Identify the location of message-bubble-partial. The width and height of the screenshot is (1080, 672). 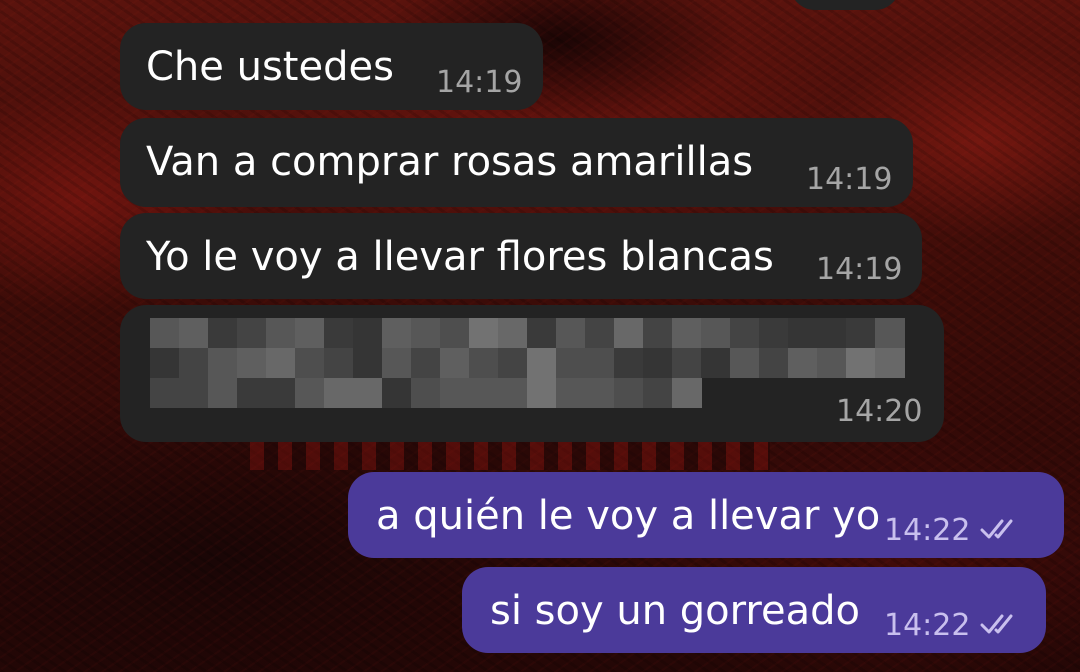
(845, 5).